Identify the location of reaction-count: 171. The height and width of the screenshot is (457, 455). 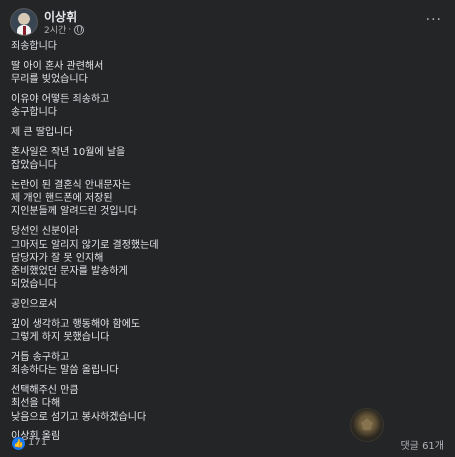
(37, 442).